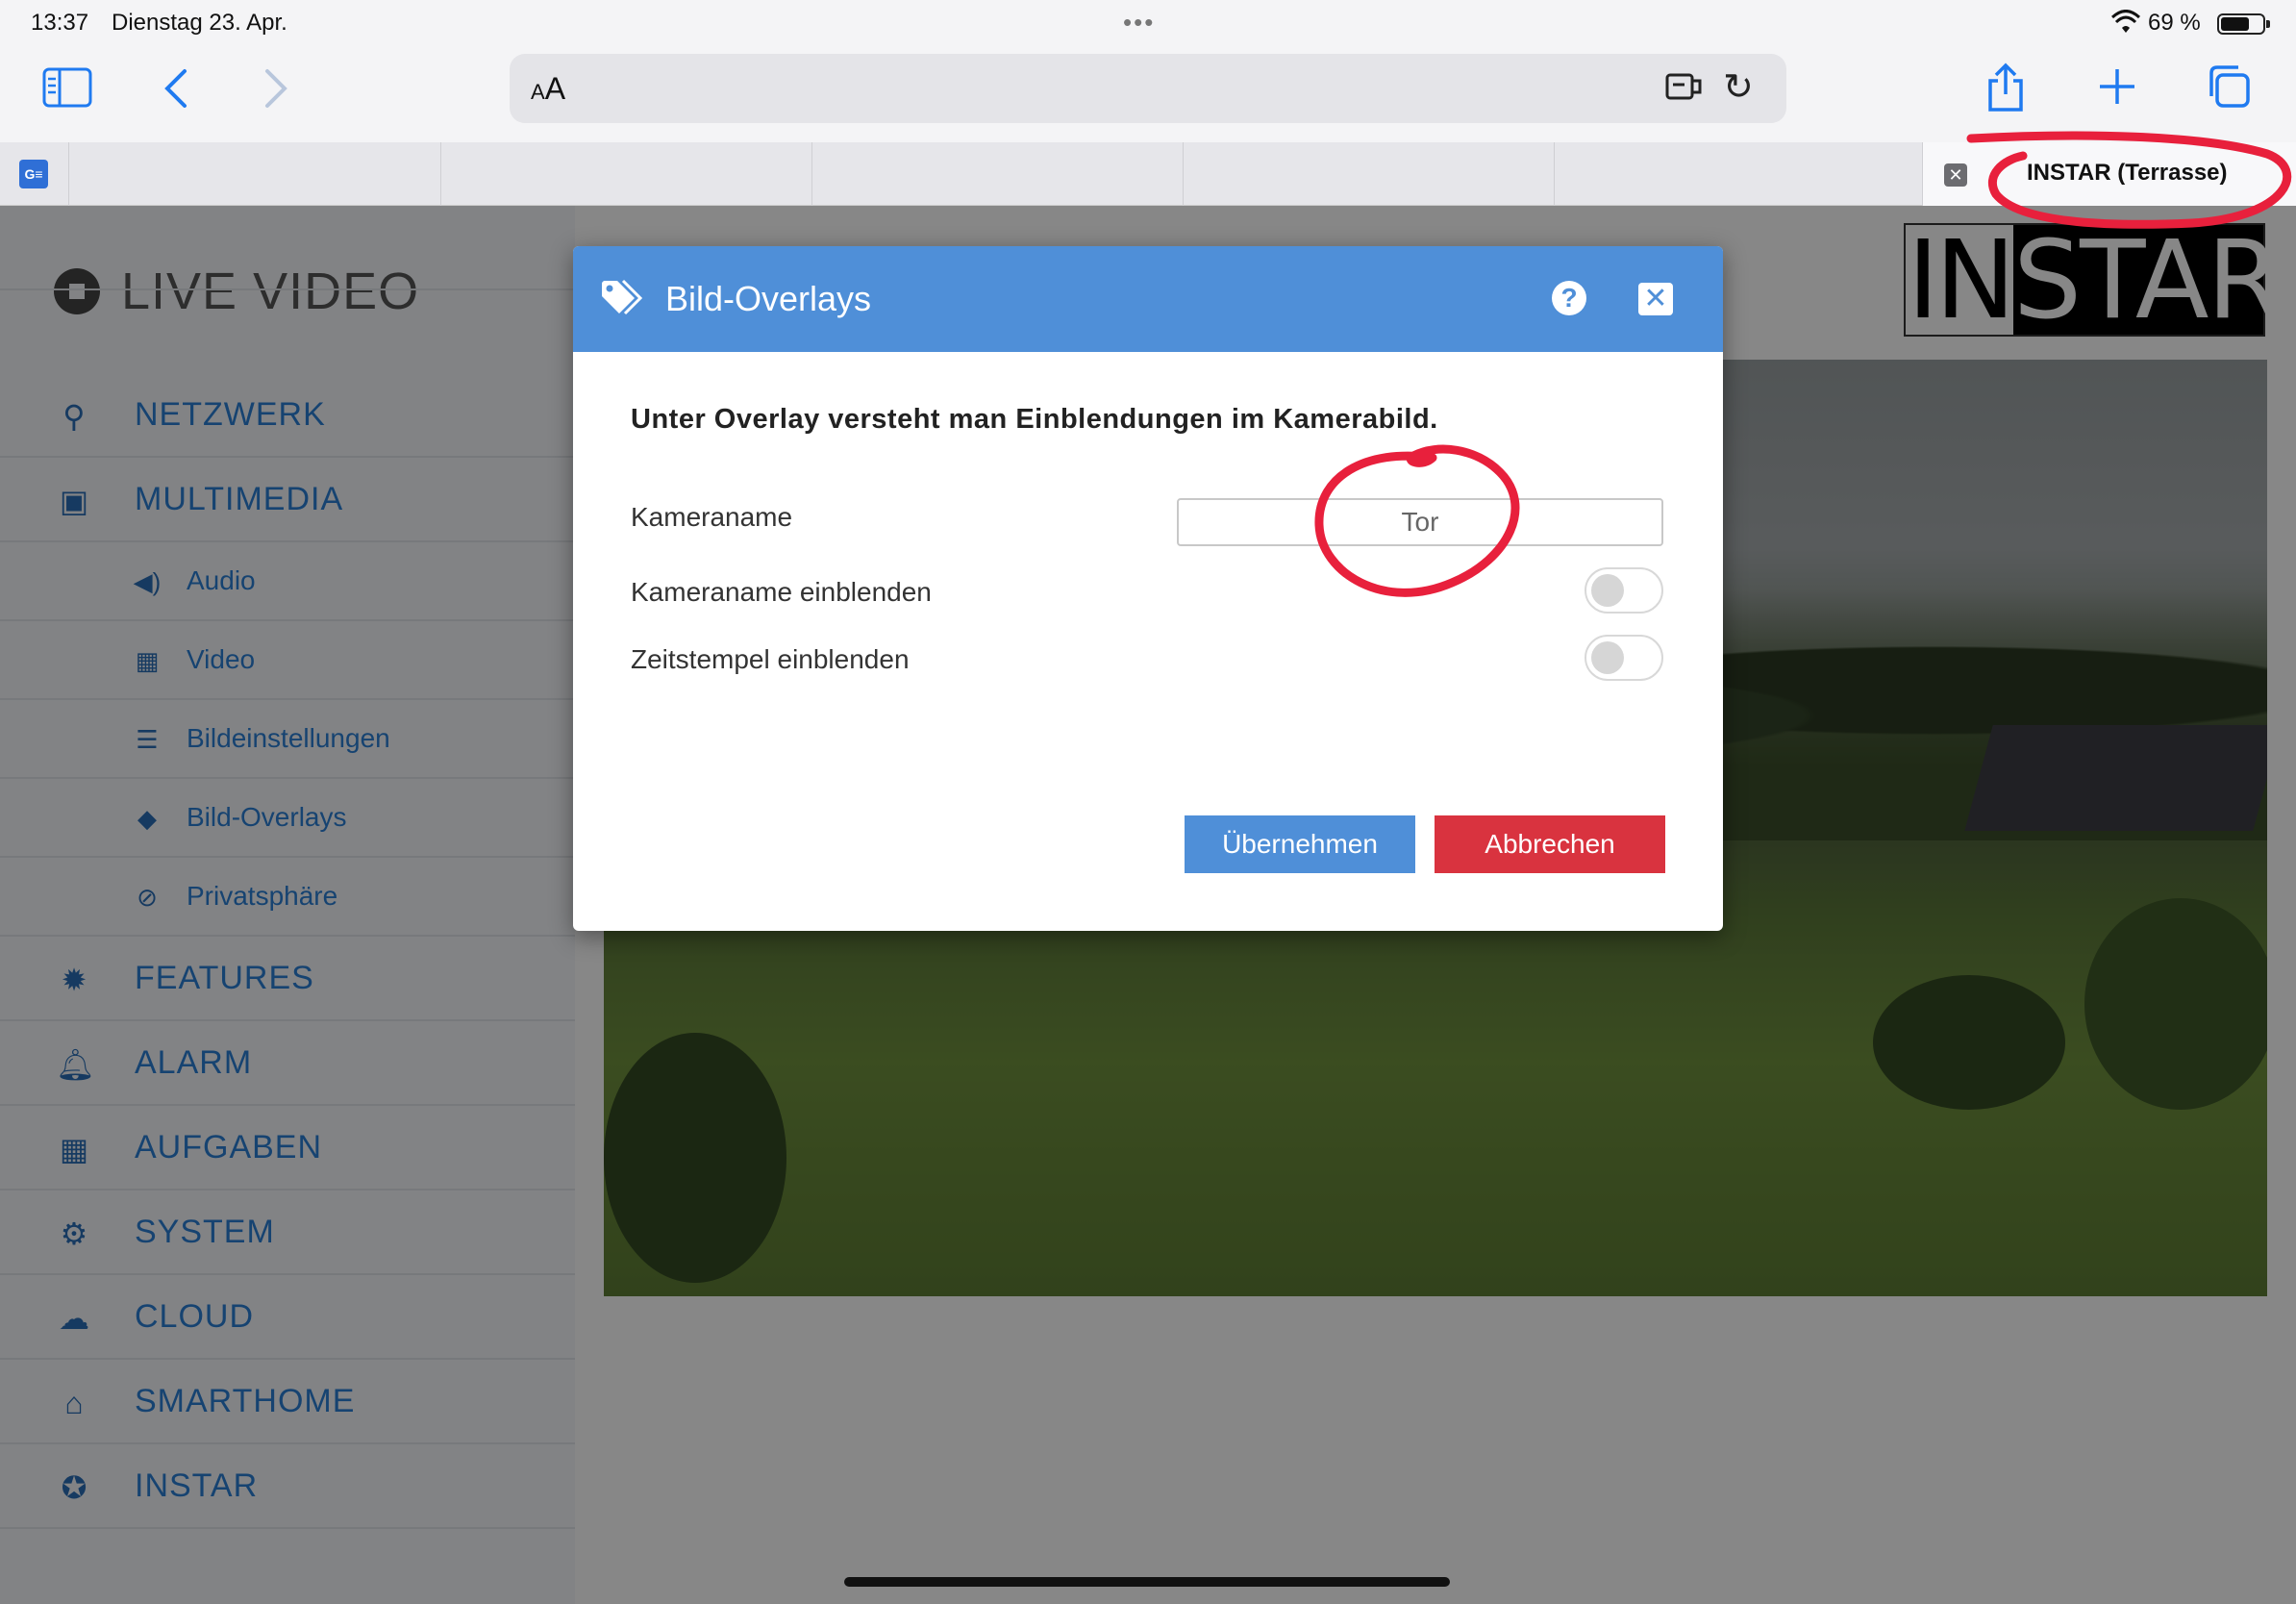 This screenshot has width=2296, height=1604. I want to click on battery-fill, so click(2235, 24).